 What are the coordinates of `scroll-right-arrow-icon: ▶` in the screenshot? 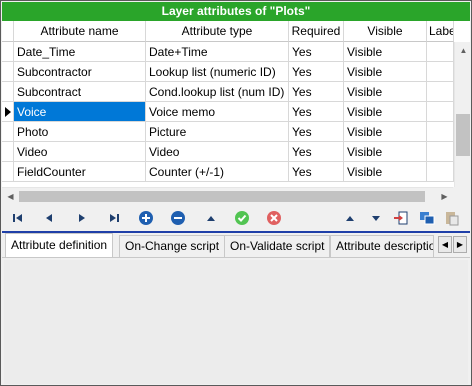 It's located at (444, 196).